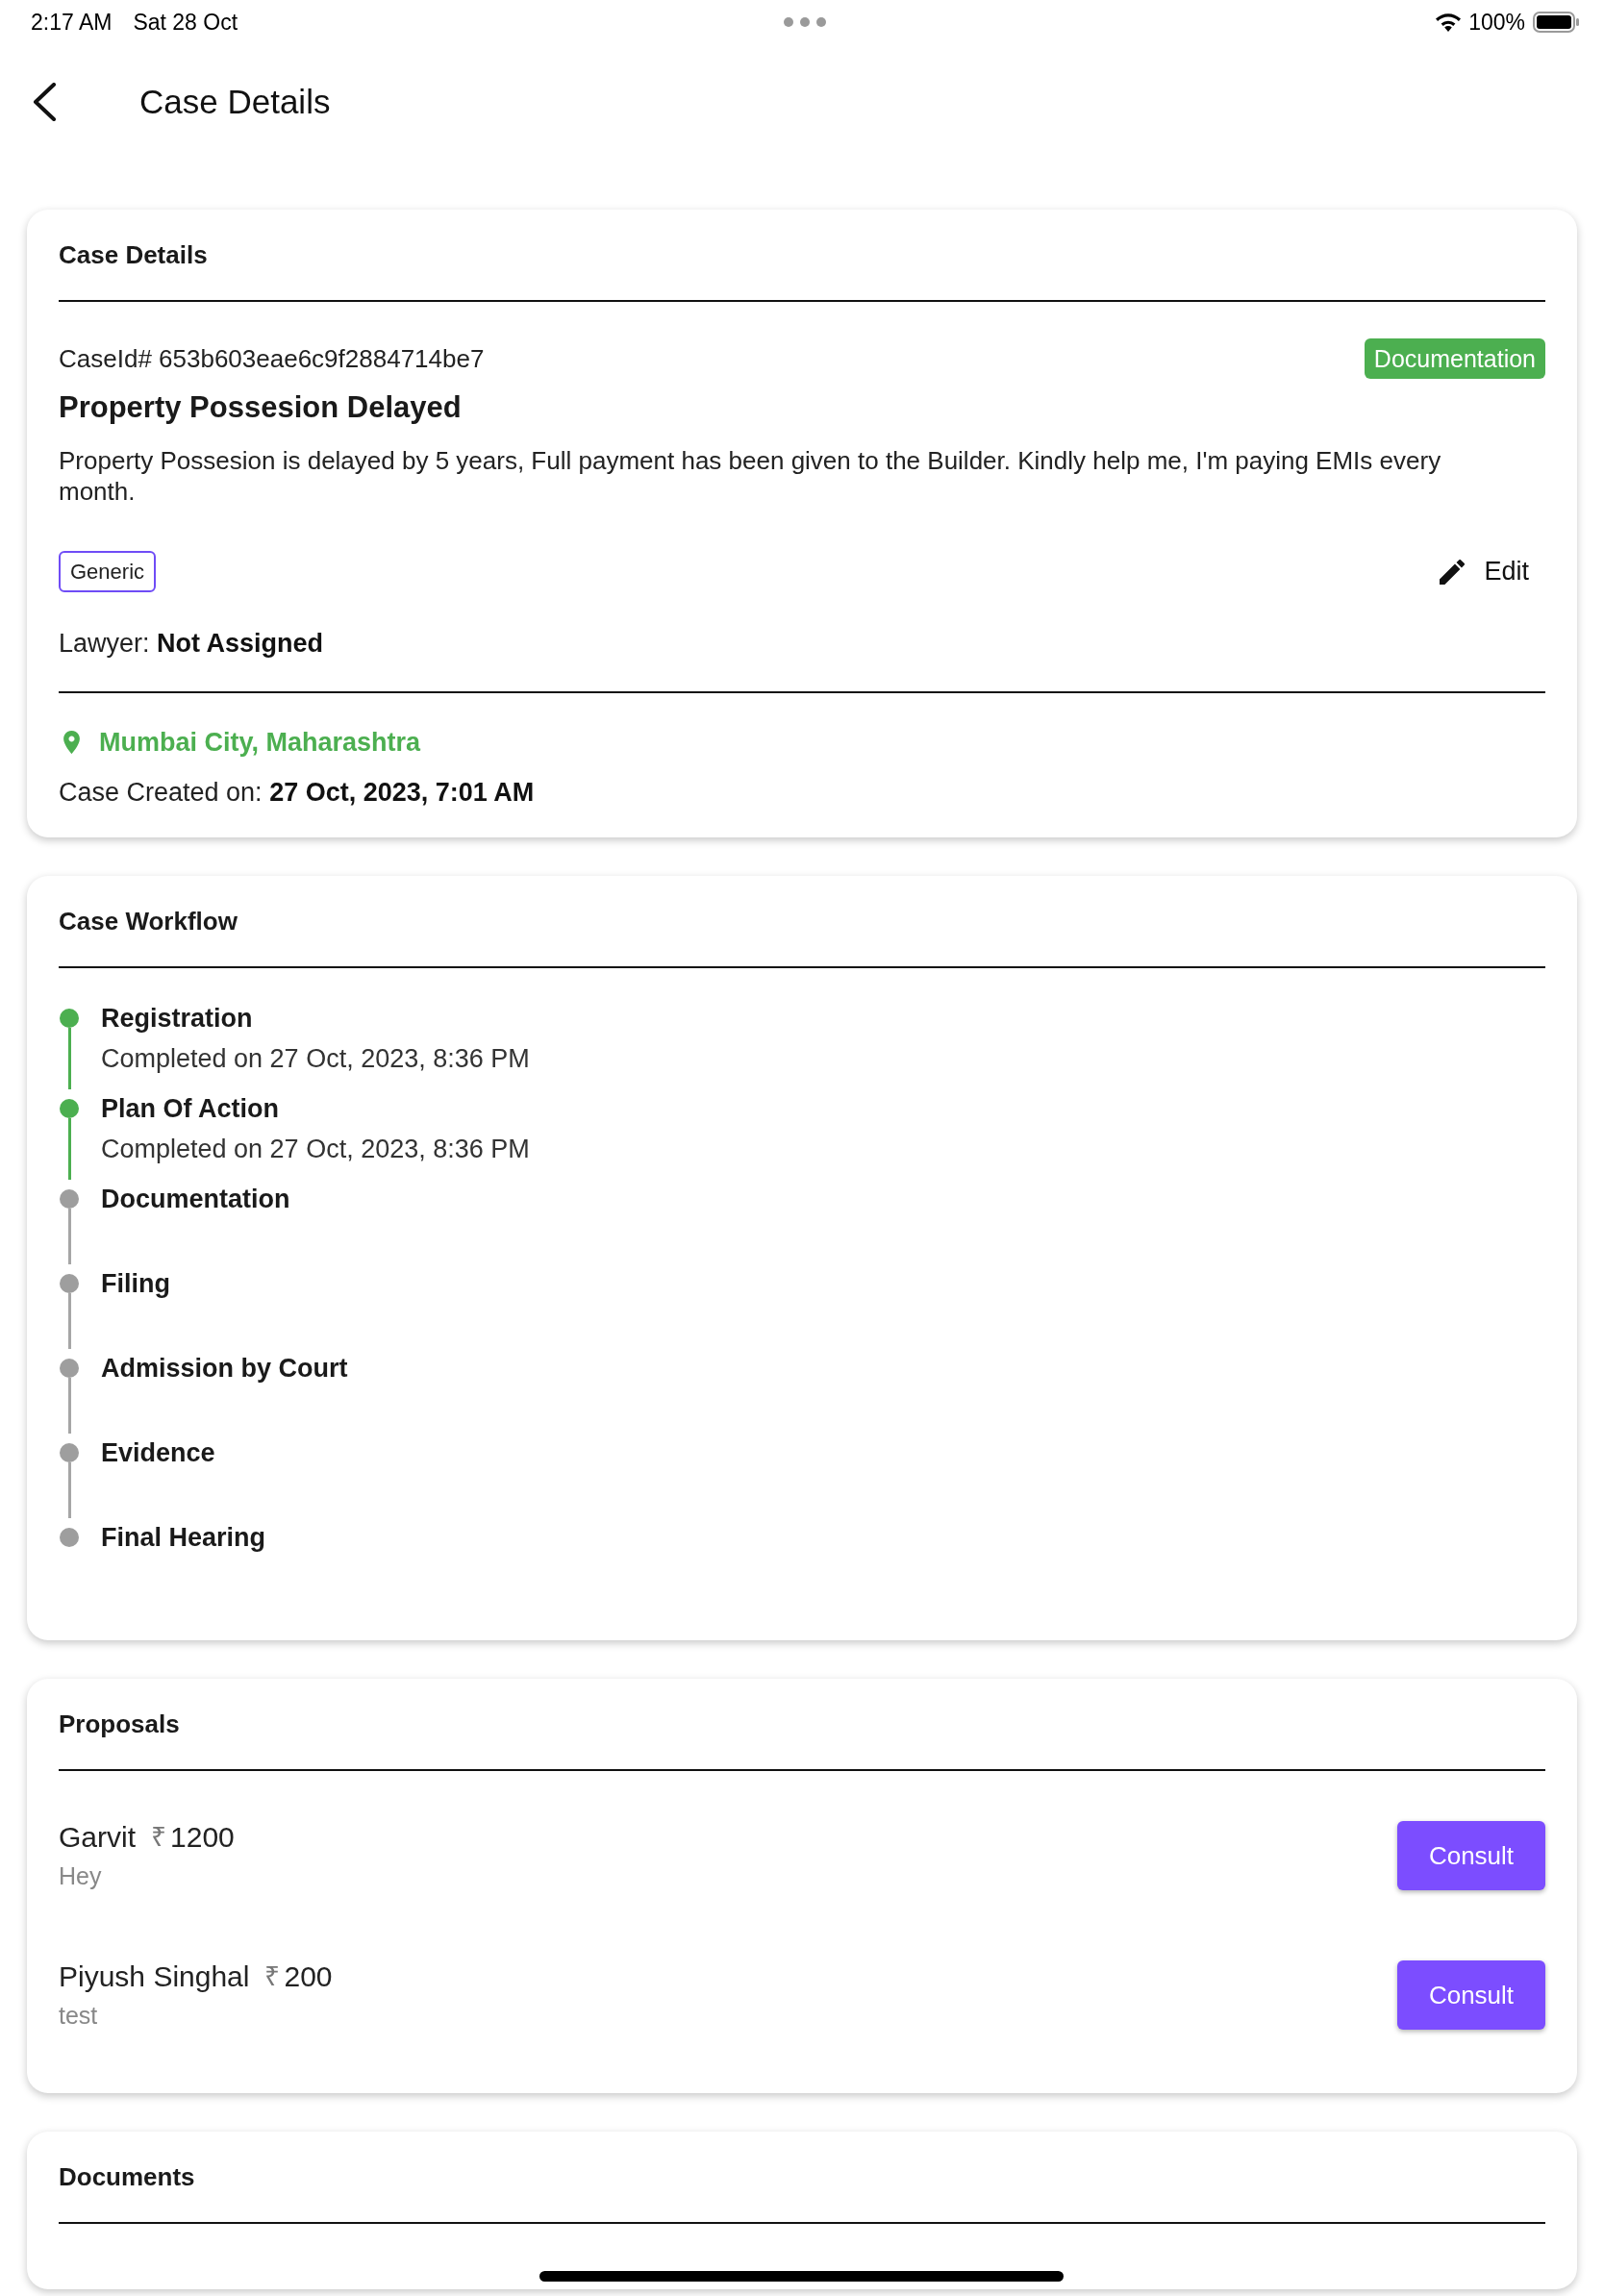 The width and height of the screenshot is (1604, 2296). Describe the element at coordinates (177, 1019) in the screenshot. I see `step-title: Registration` at that location.